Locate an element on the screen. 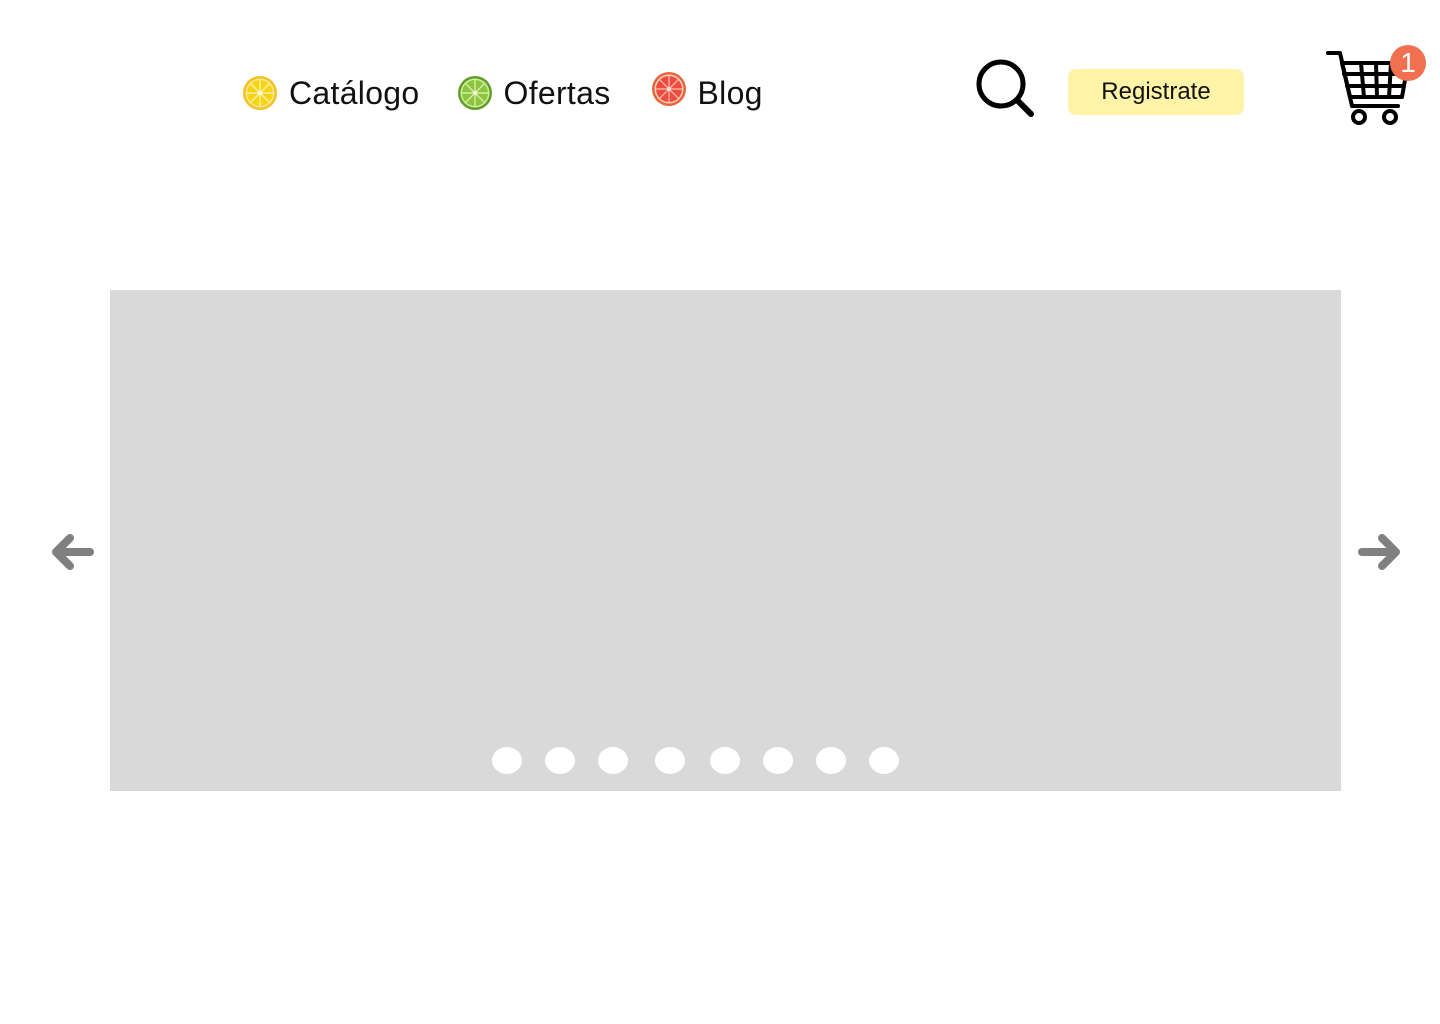 The height and width of the screenshot is (1024, 1440). search-icon is located at coordinates (1005, 88).